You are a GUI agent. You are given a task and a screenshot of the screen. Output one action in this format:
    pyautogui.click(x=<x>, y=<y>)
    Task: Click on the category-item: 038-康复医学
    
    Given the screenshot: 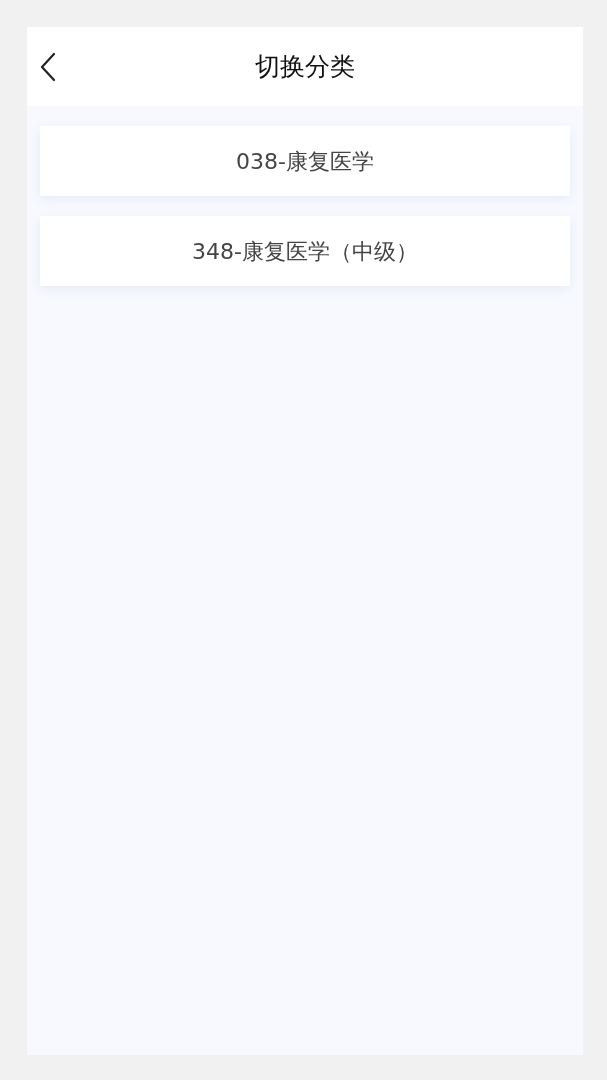 What is the action you would take?
    pyautogui.click(x=305, y=161)
    